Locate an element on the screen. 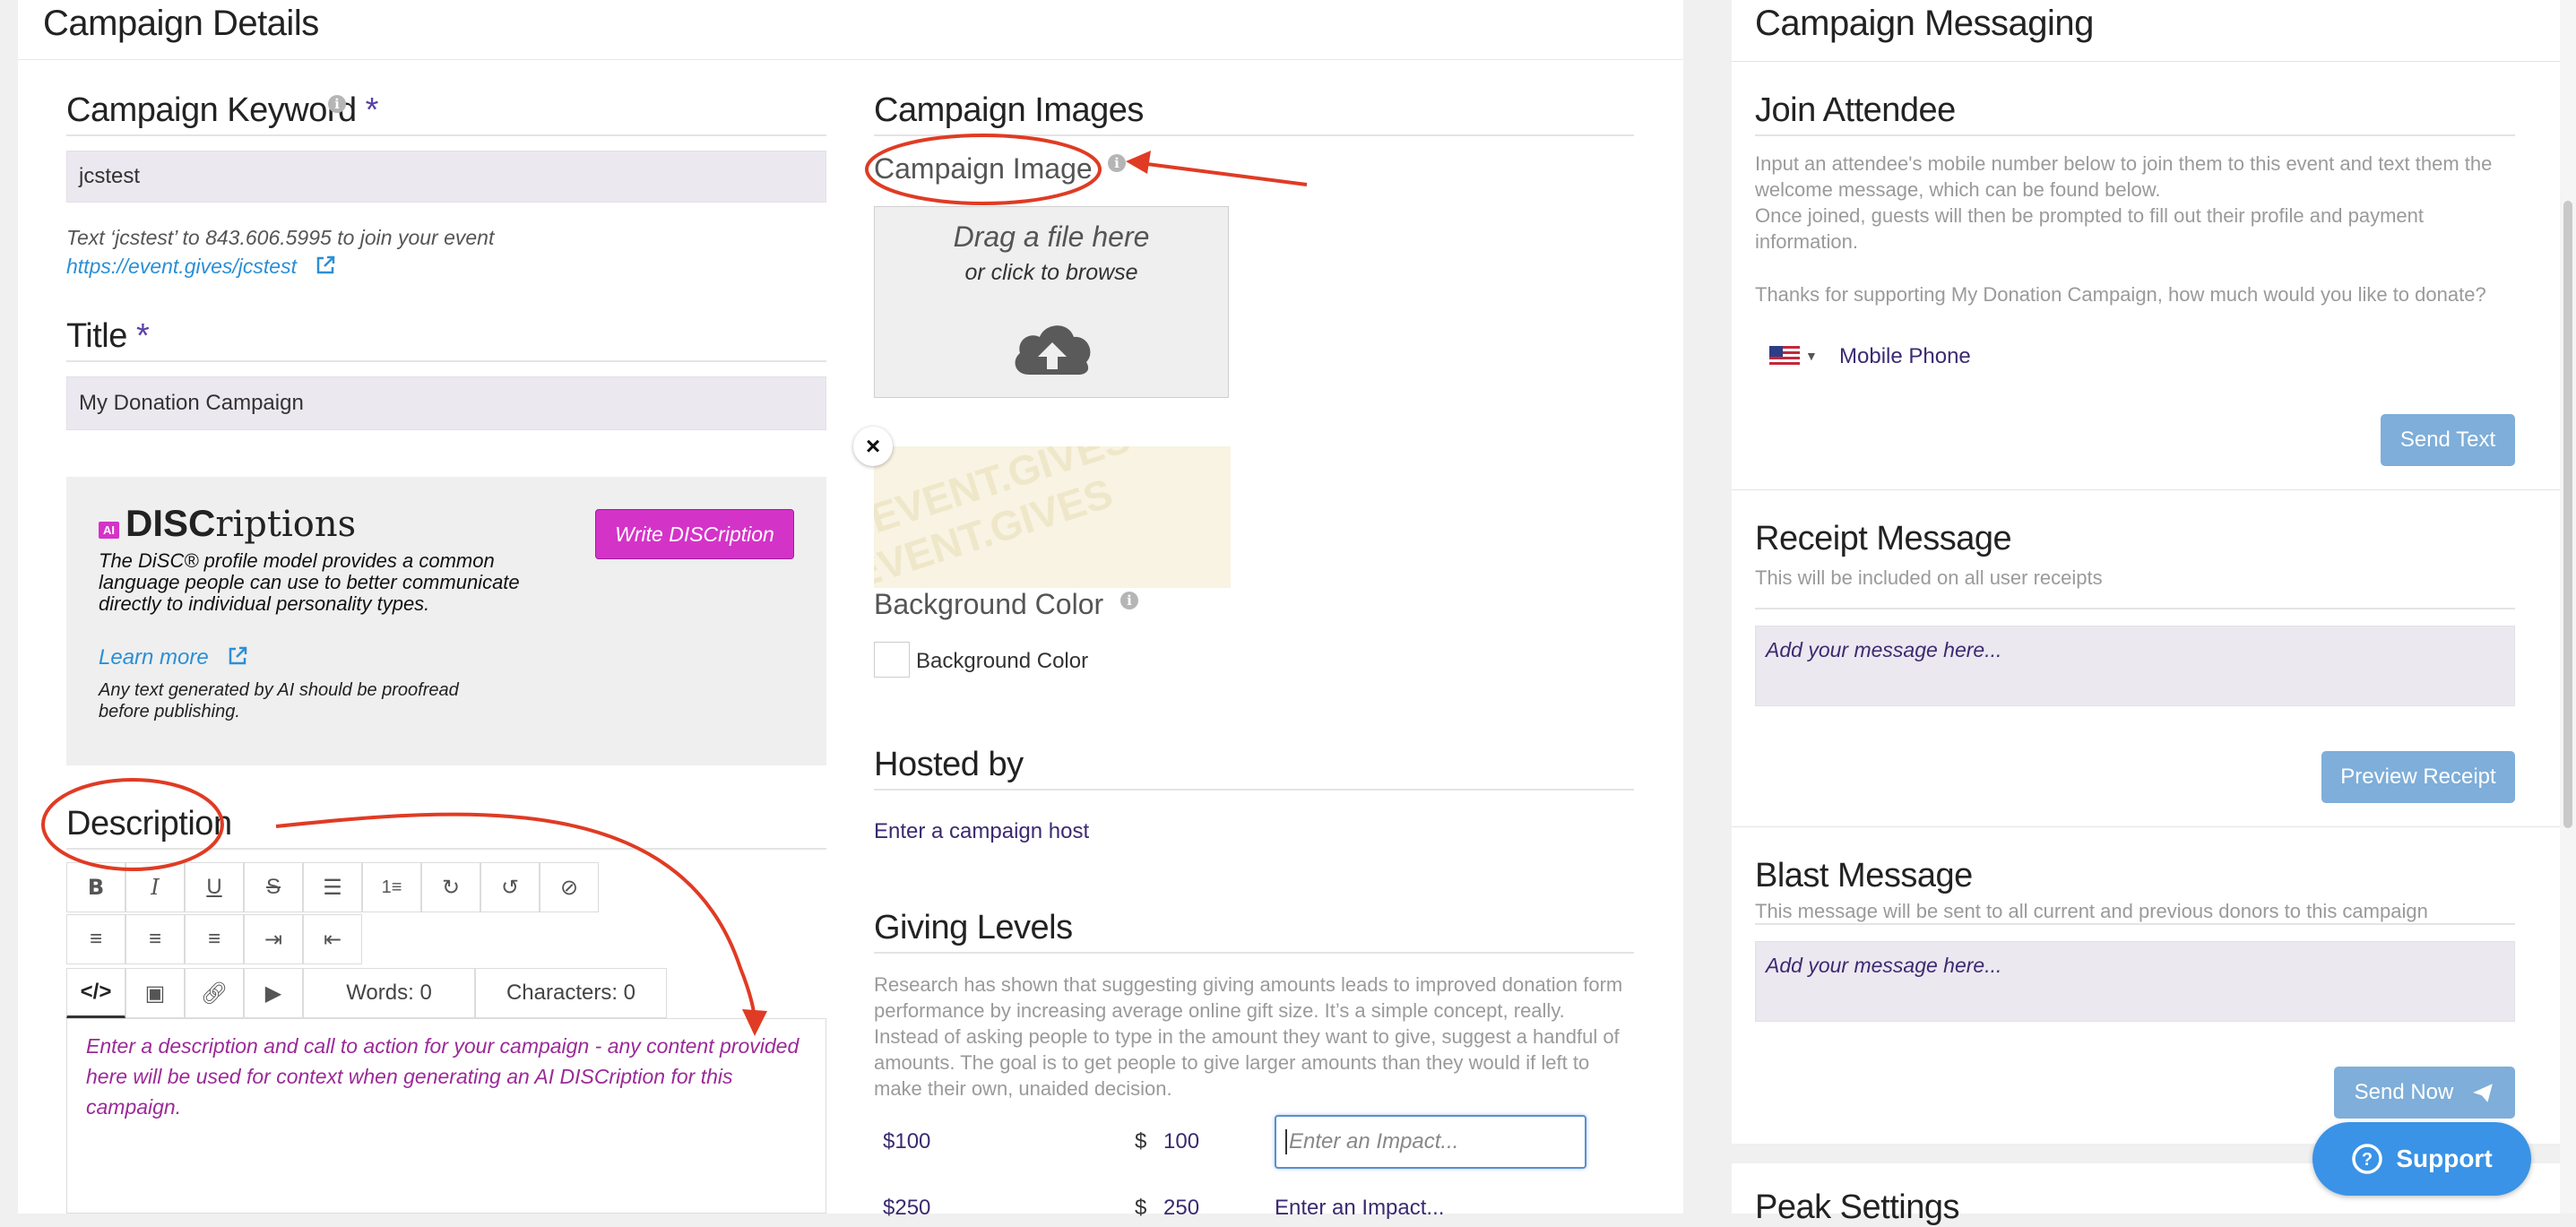 The width and height of the screenshot is (2576, 1227). bold-icon: B is located at coordinates (96, 887).